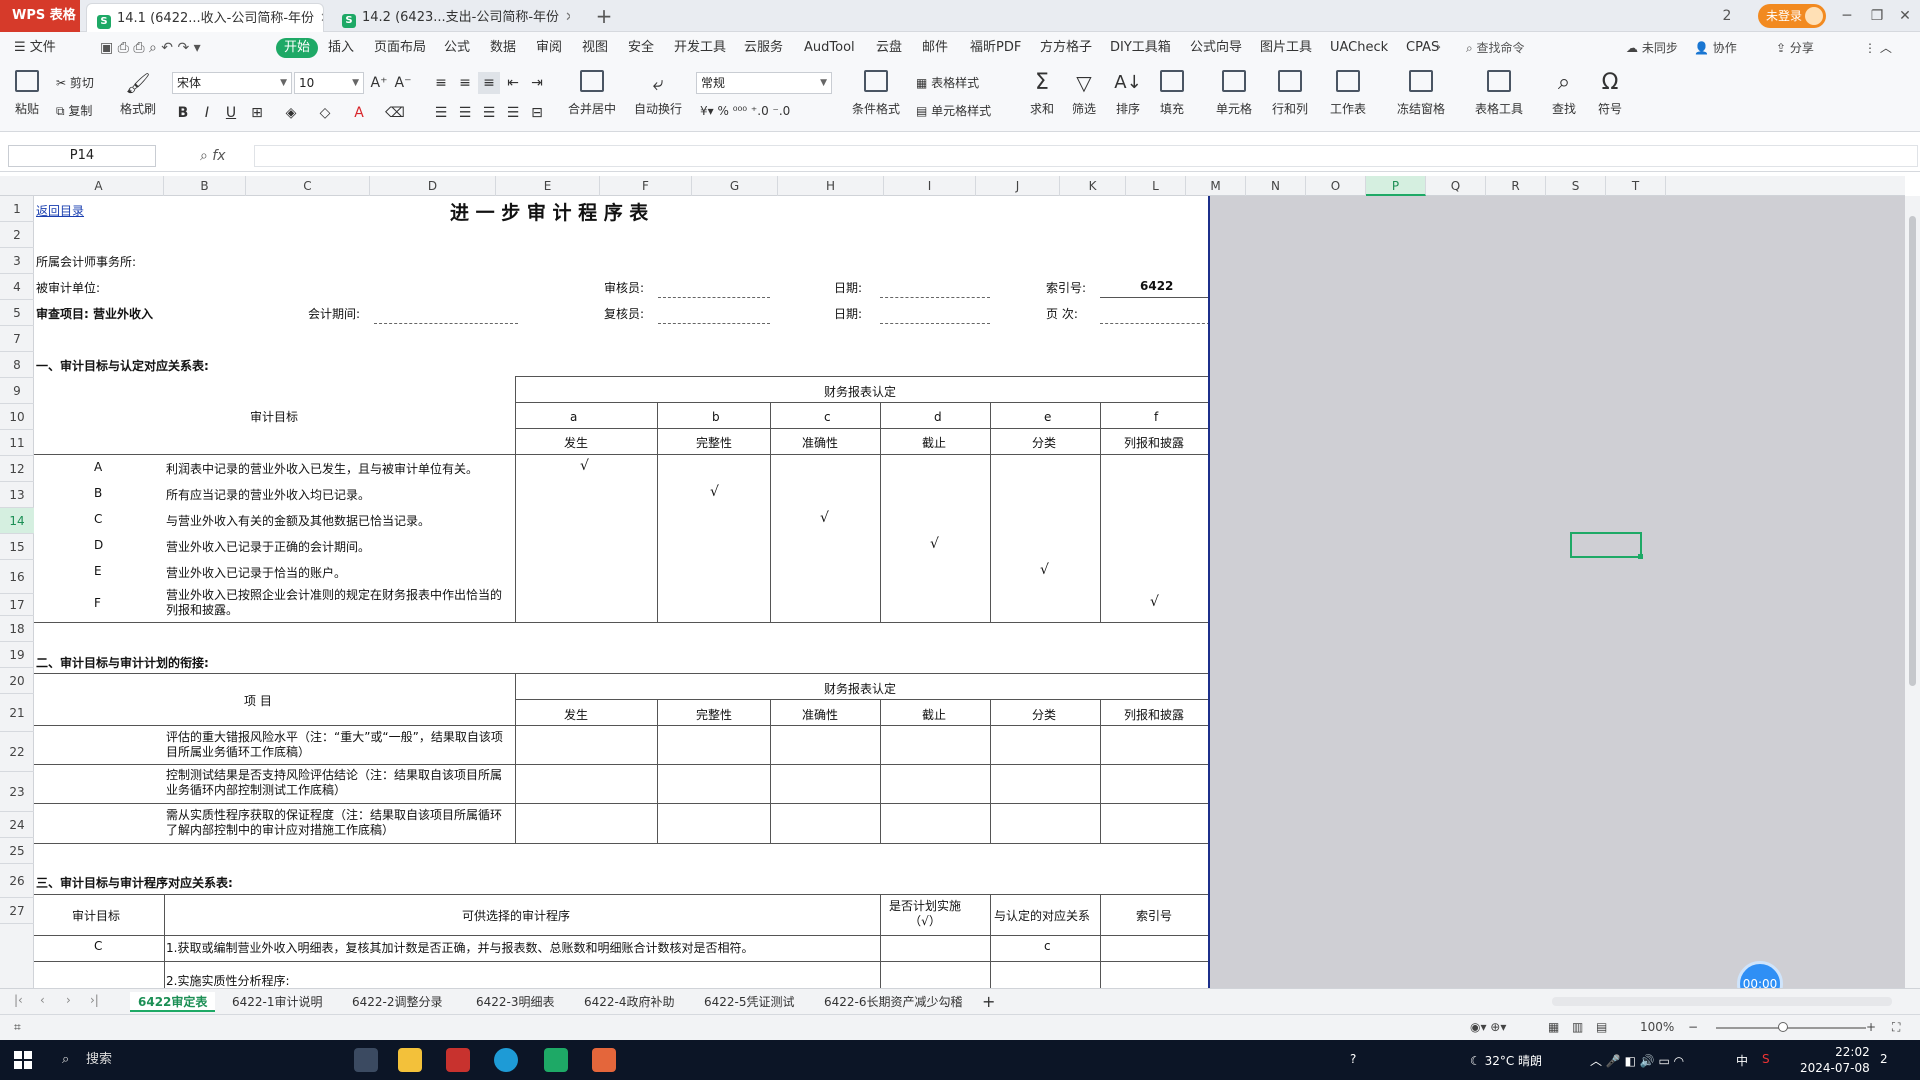 The image size is (1920, 1080). Describe the element at coordinates (1877, 16) in the screenshot. I see `restore-button: ❐` at that location.